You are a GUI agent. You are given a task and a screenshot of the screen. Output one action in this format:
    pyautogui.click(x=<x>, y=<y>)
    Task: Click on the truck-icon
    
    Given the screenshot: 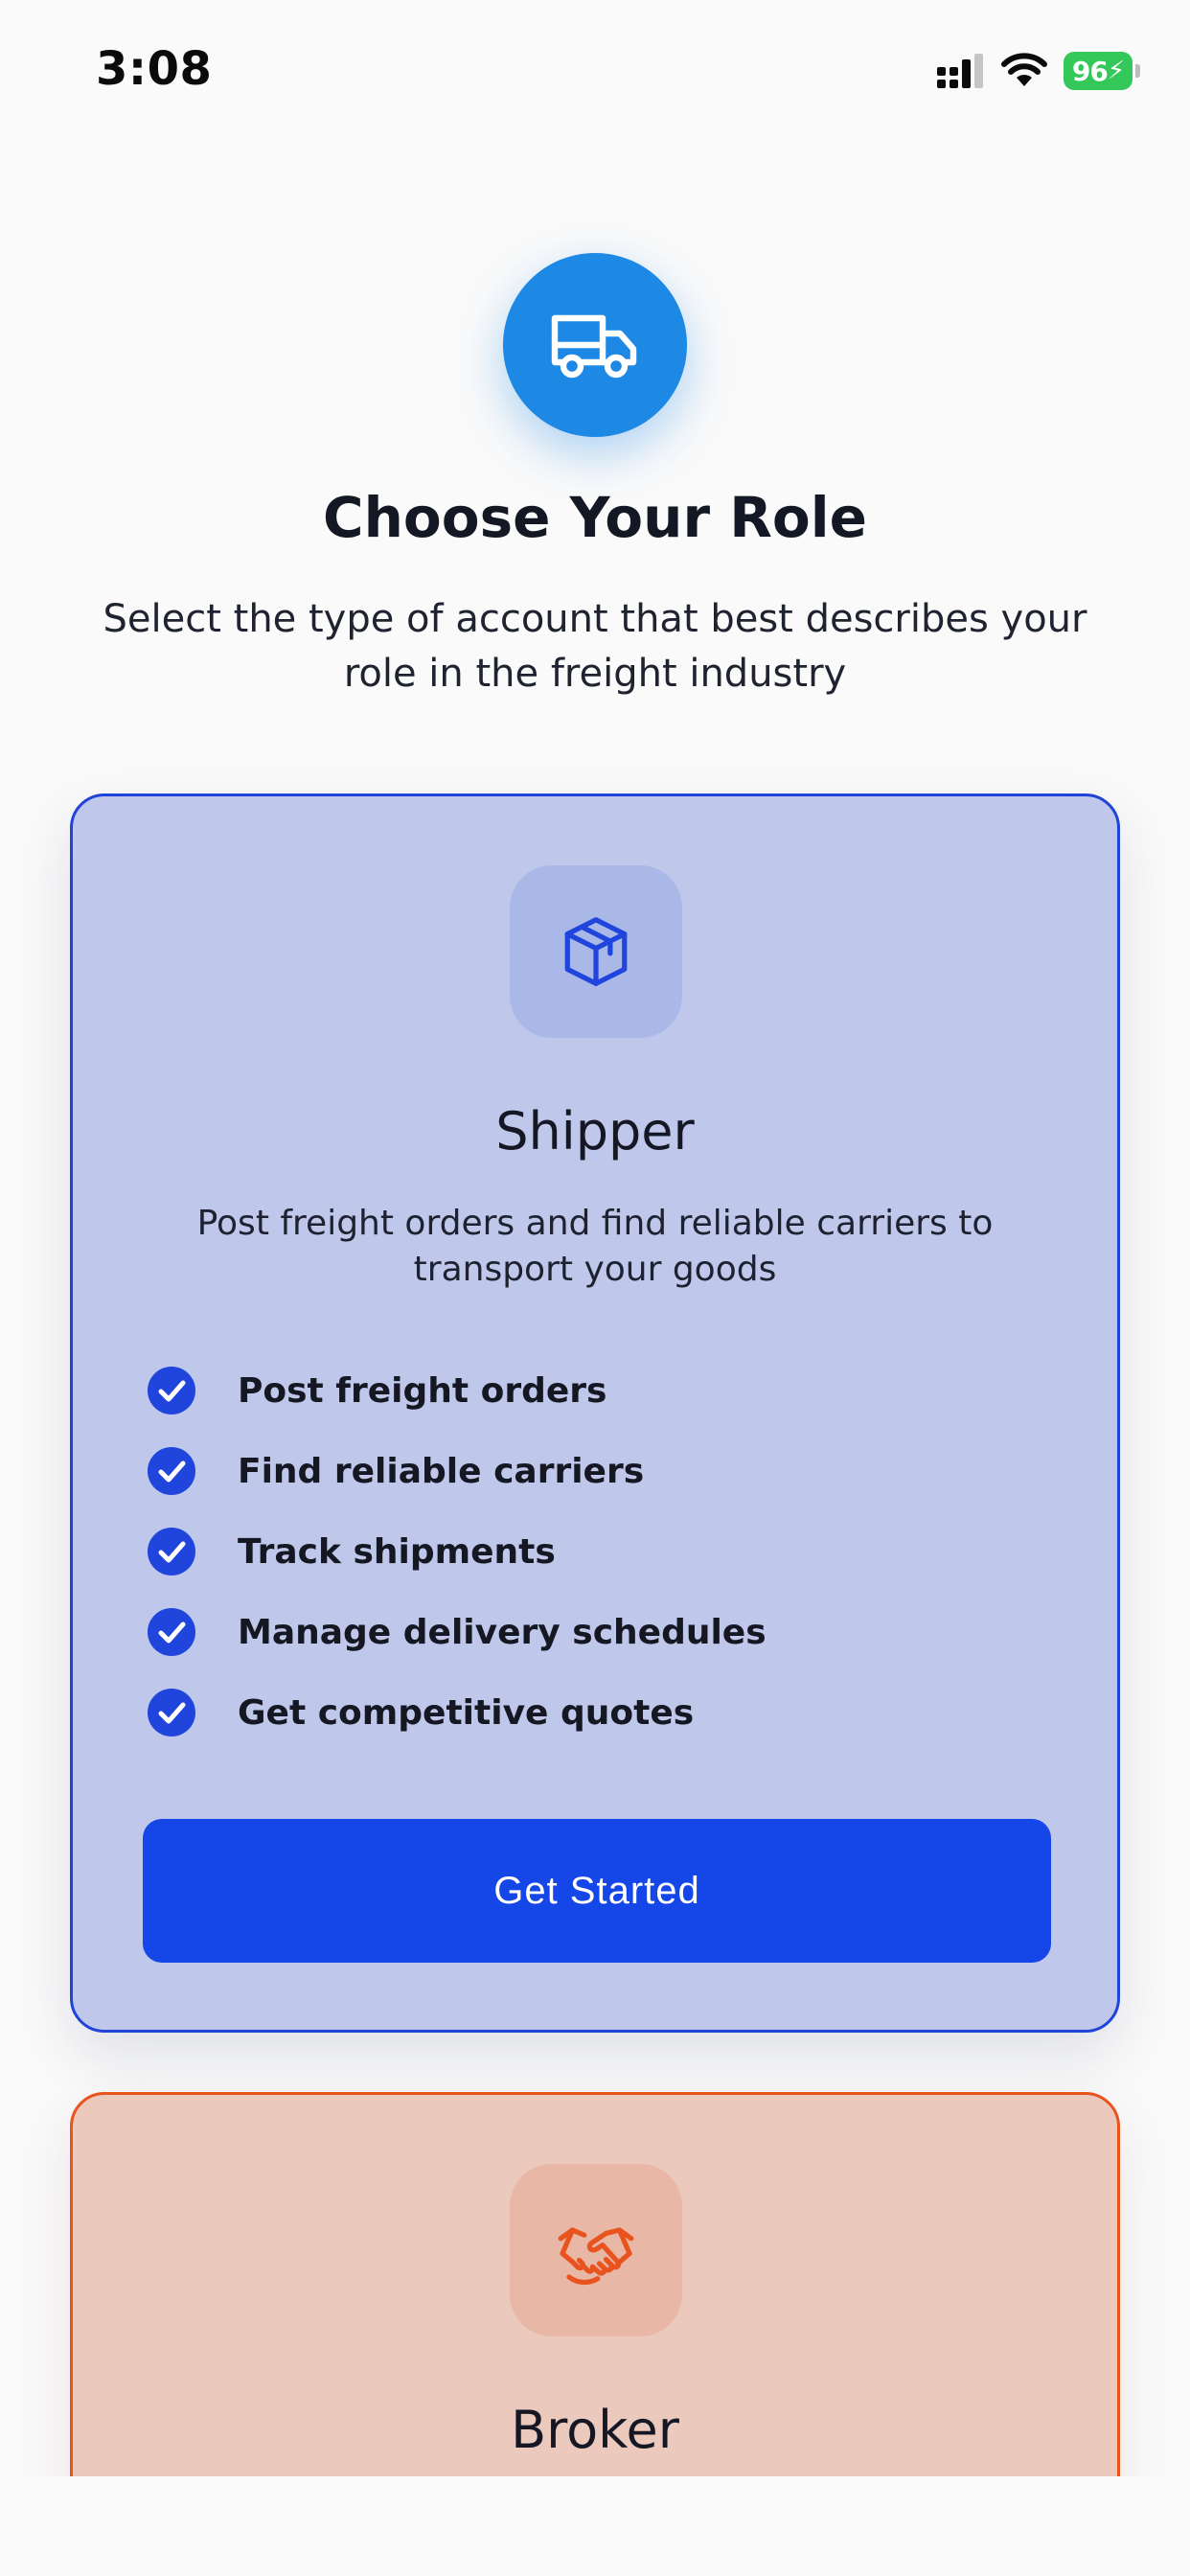 What is the action you would take?
    pyautogui.click(x=594, y=346)
    